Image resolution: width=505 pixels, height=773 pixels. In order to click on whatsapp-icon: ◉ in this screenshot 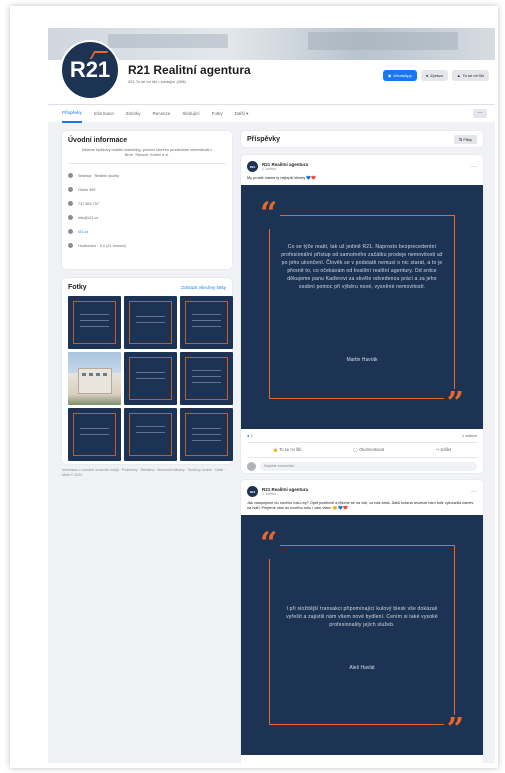, I will do `click(389, 75)`.